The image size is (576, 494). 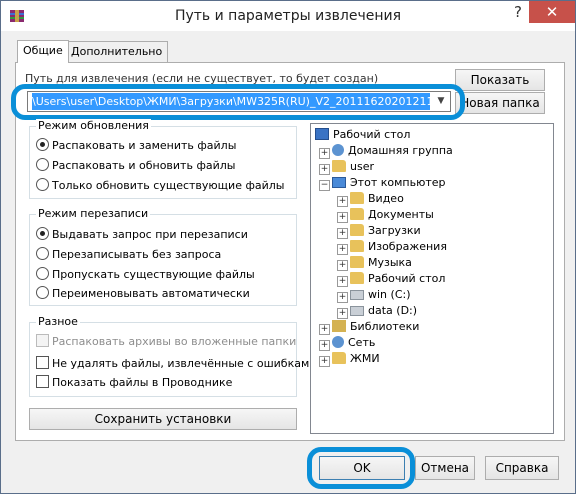 I want to click on misc-option-keep-broken: Не удалять файлы, извлечённые с ошибками, so click(x=176, y=364).